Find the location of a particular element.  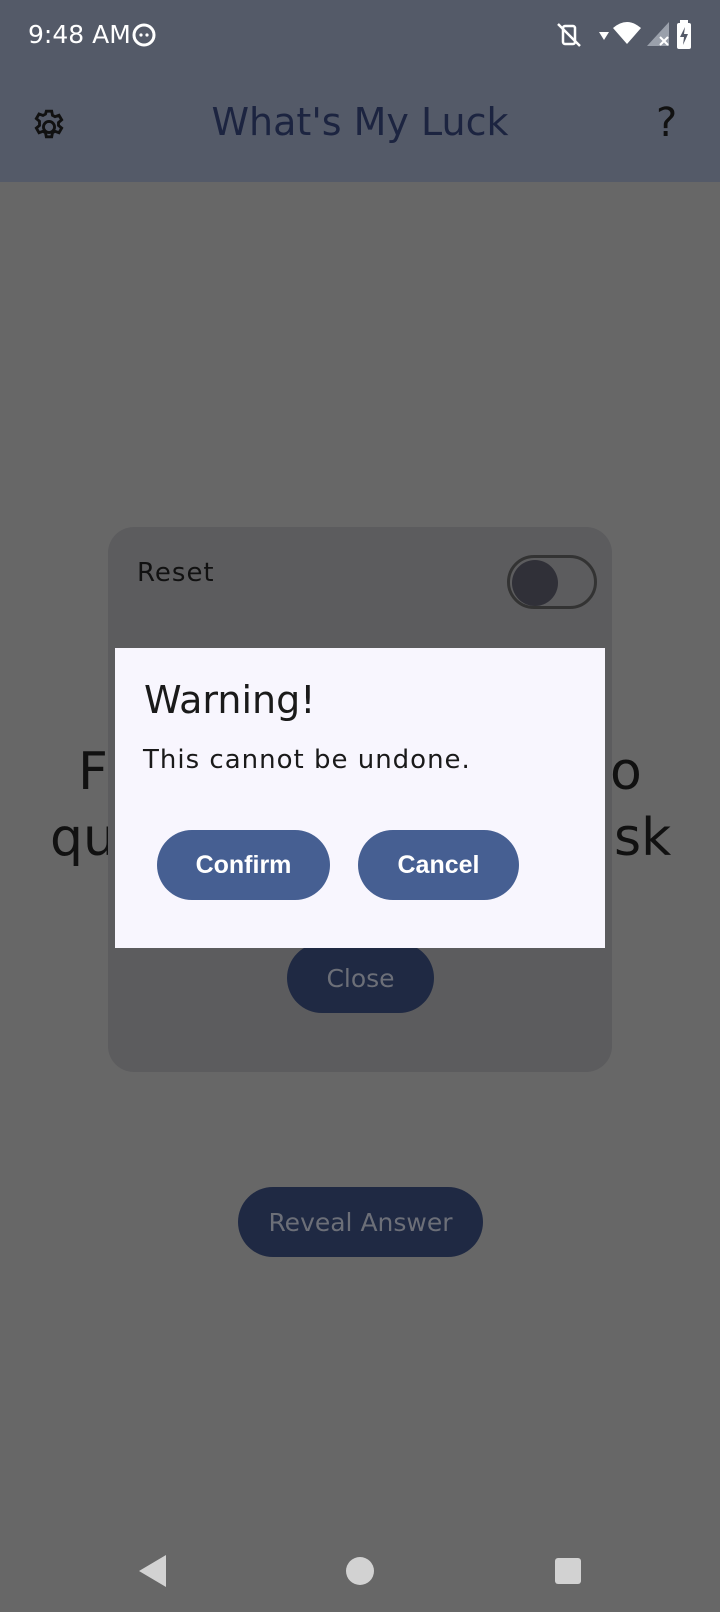

face-notification-icon is located at coordinates (144, 35).